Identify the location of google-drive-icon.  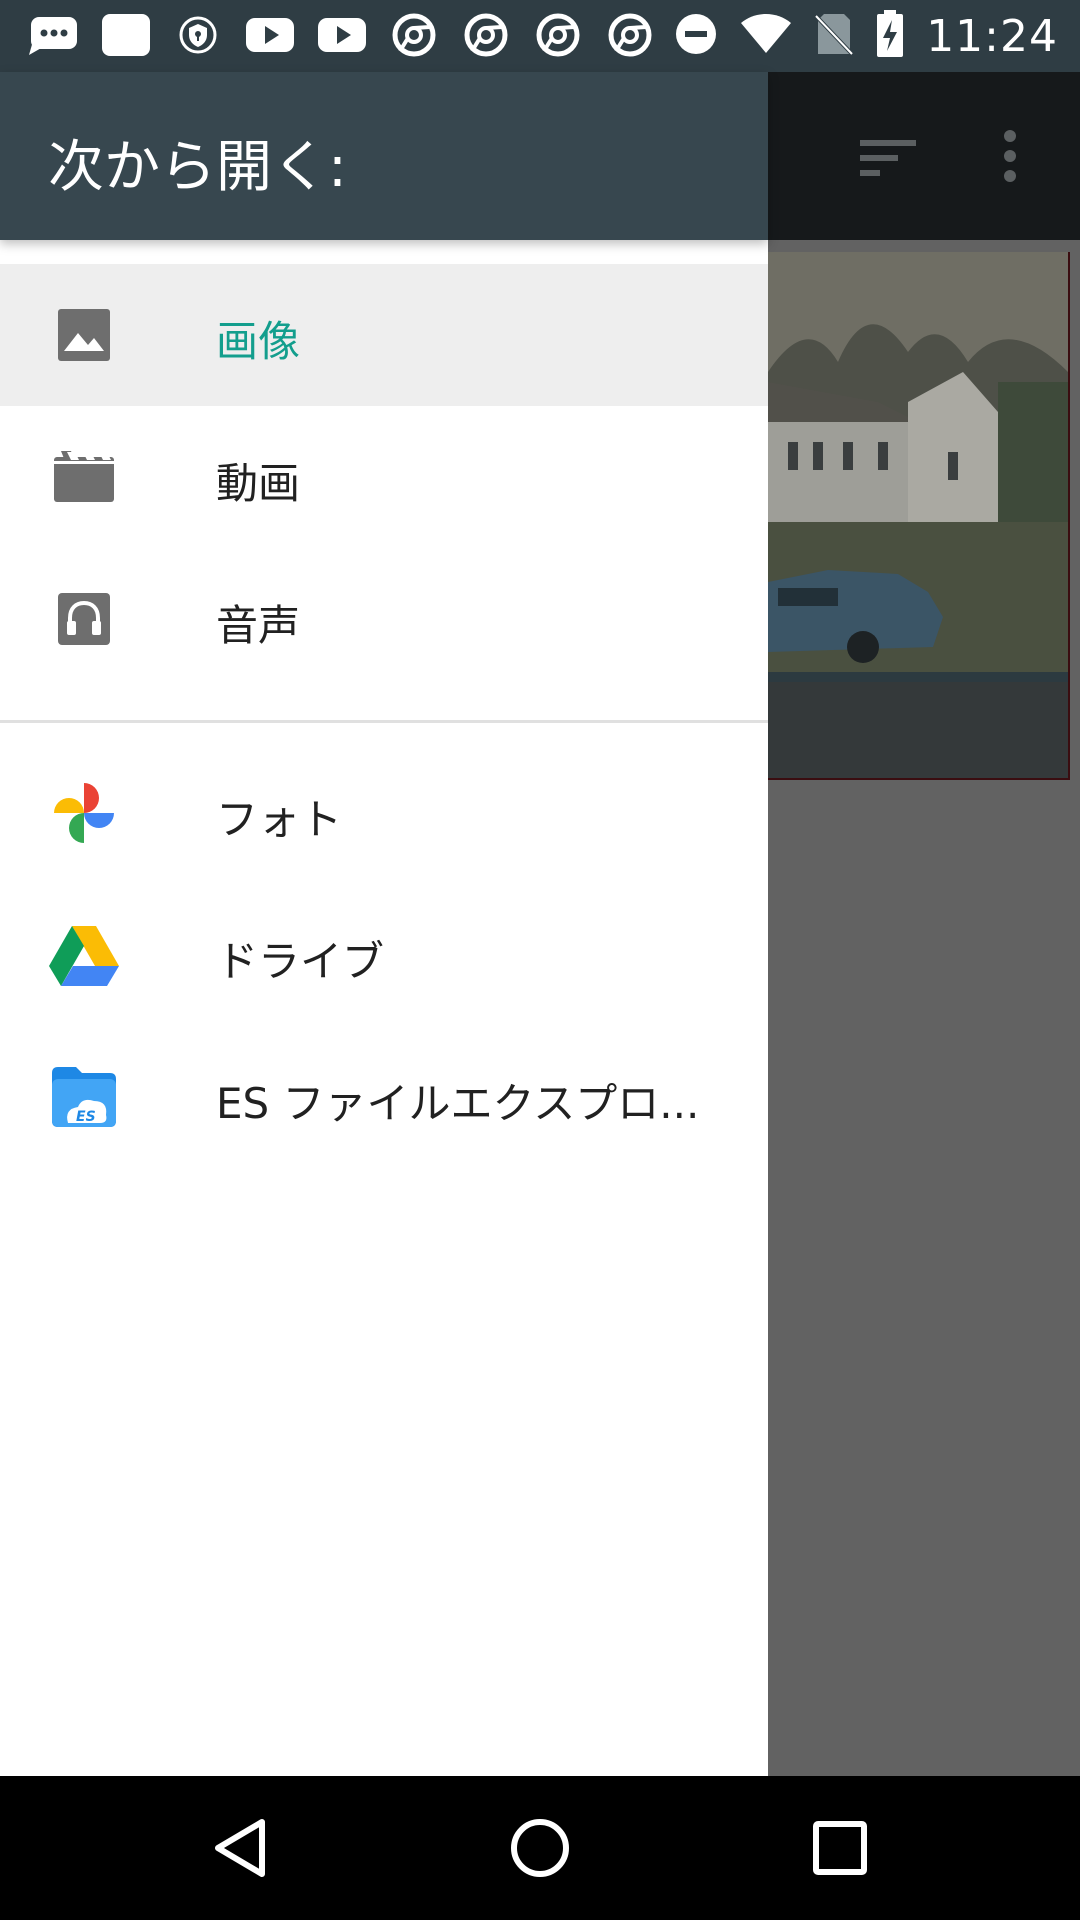
(84, 955).